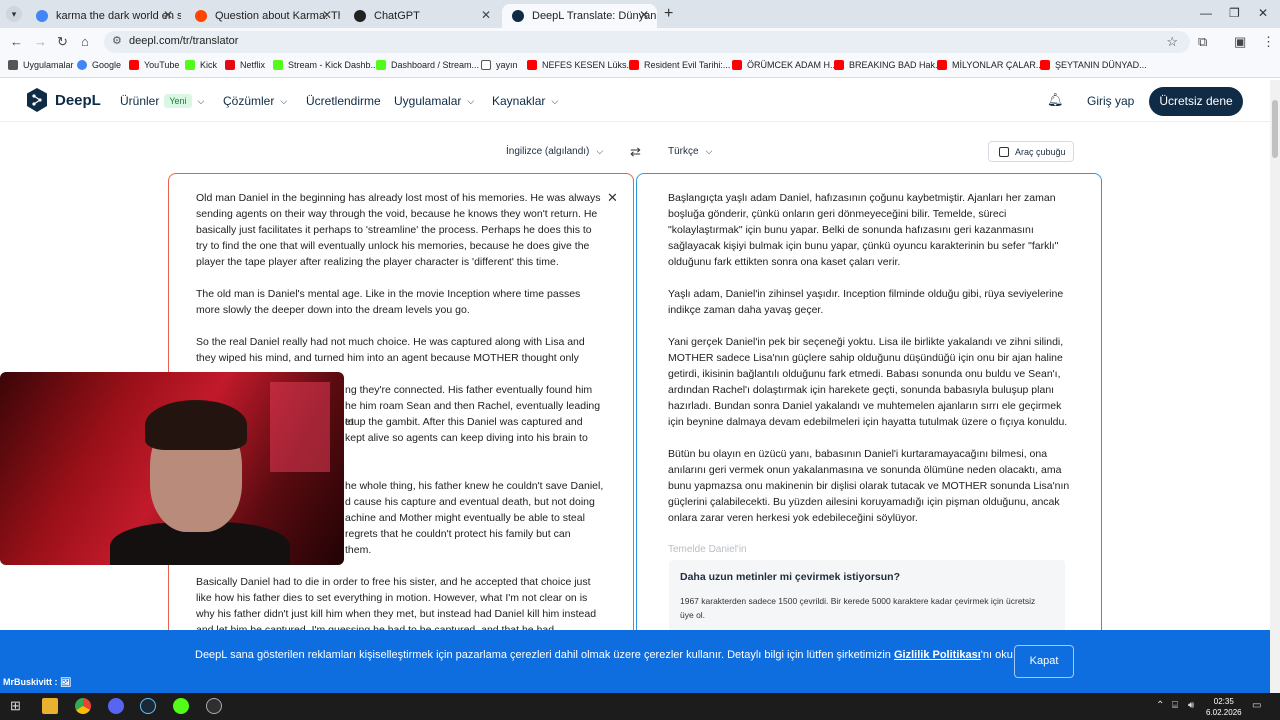  I want to click on clear-text-icon: ✕, so click(612, 198).